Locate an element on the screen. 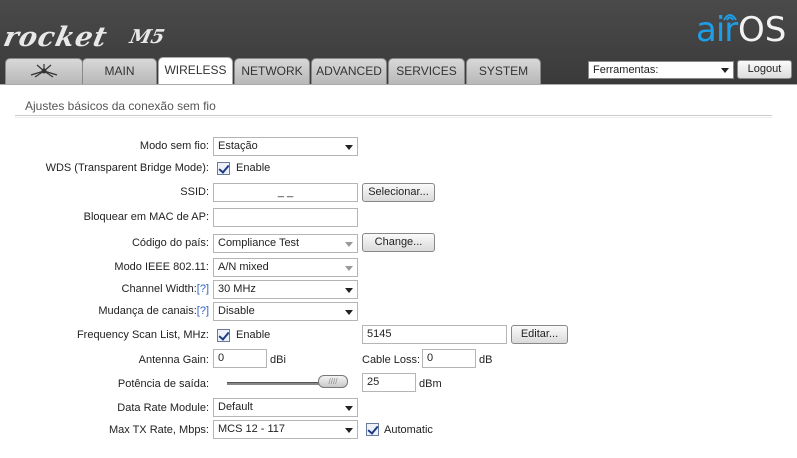 The width and height of the screenshot is (797, 458). cable-loss-unit: dB is located at coordinates (486, 360).